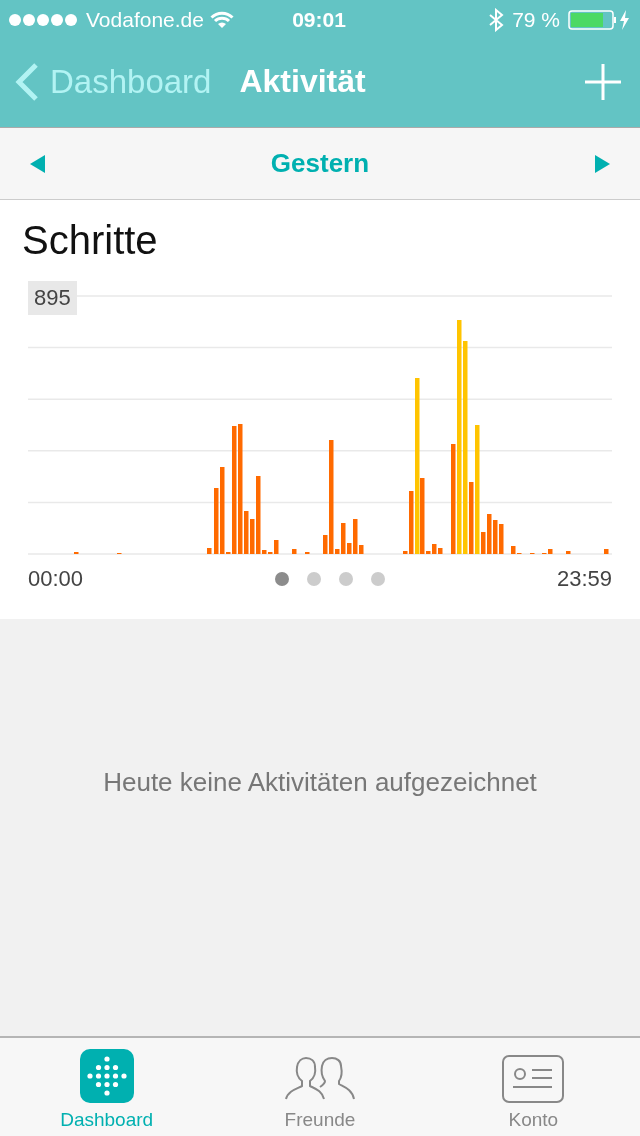 The image size is (640, 1136). Describe the element at coordinates (221, 20) in the screenshot. I see `wifi-icon` at that location.